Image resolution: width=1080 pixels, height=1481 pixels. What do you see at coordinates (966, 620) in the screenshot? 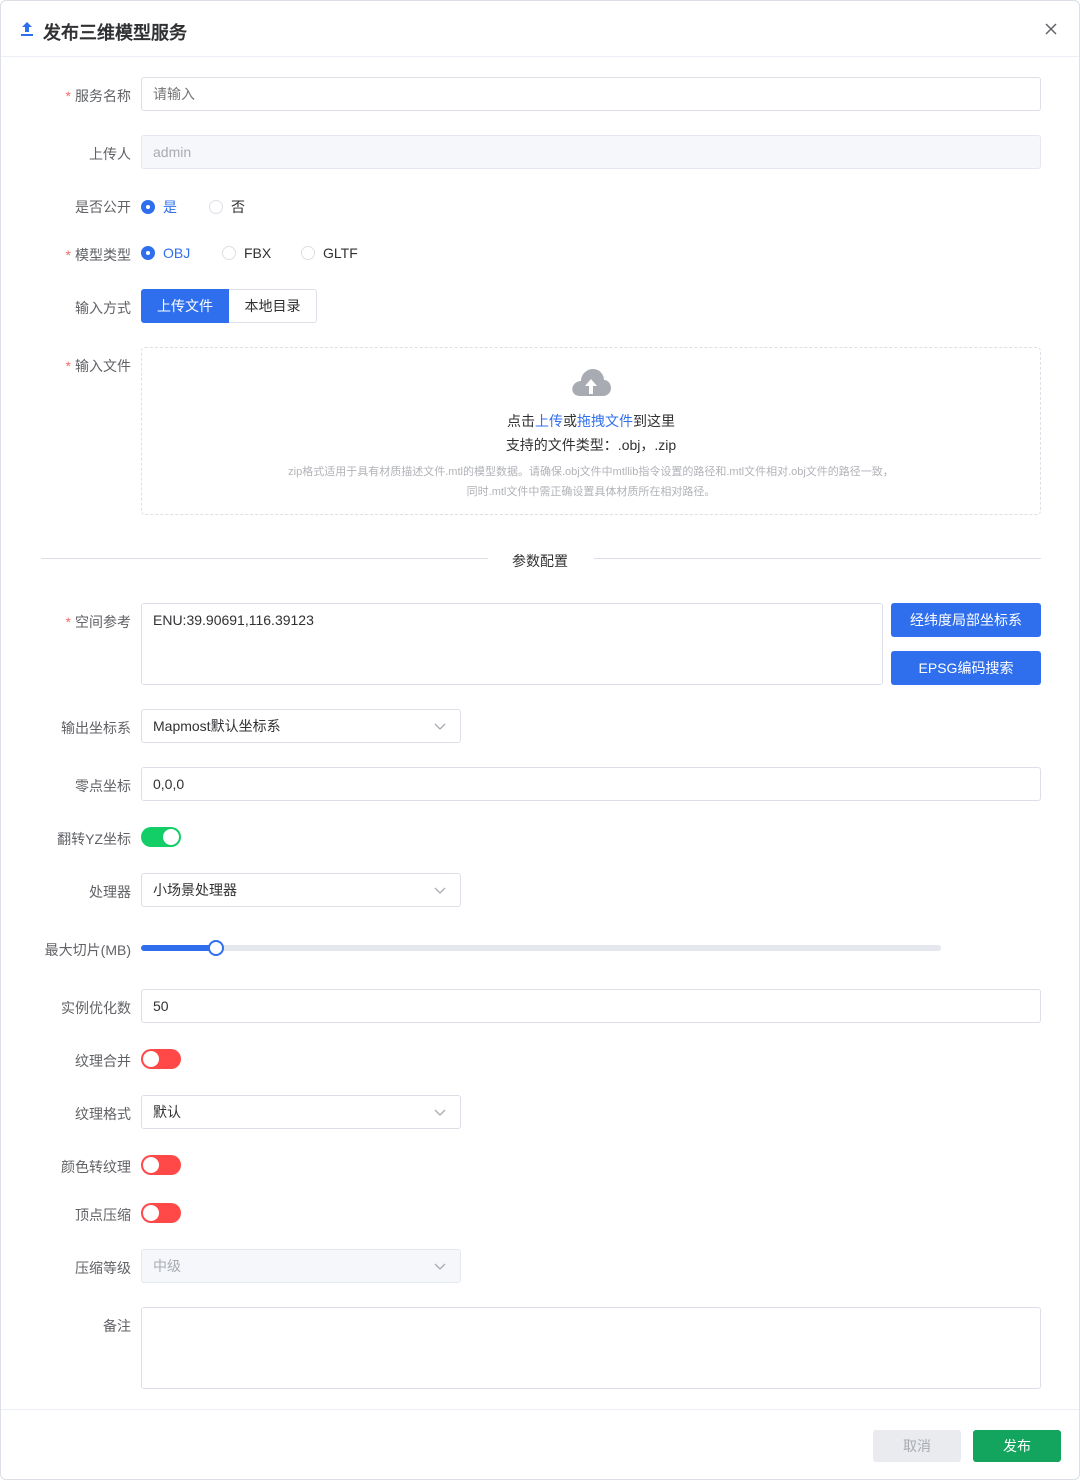
I see `local-crs-button: 经纬度局部坐标系` at bounding box center [966, 620].